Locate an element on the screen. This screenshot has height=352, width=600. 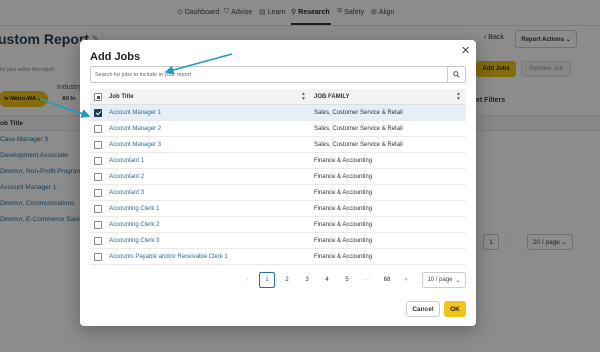
job-title-link: Account Manager 2 is located at coordinates (135, 129).